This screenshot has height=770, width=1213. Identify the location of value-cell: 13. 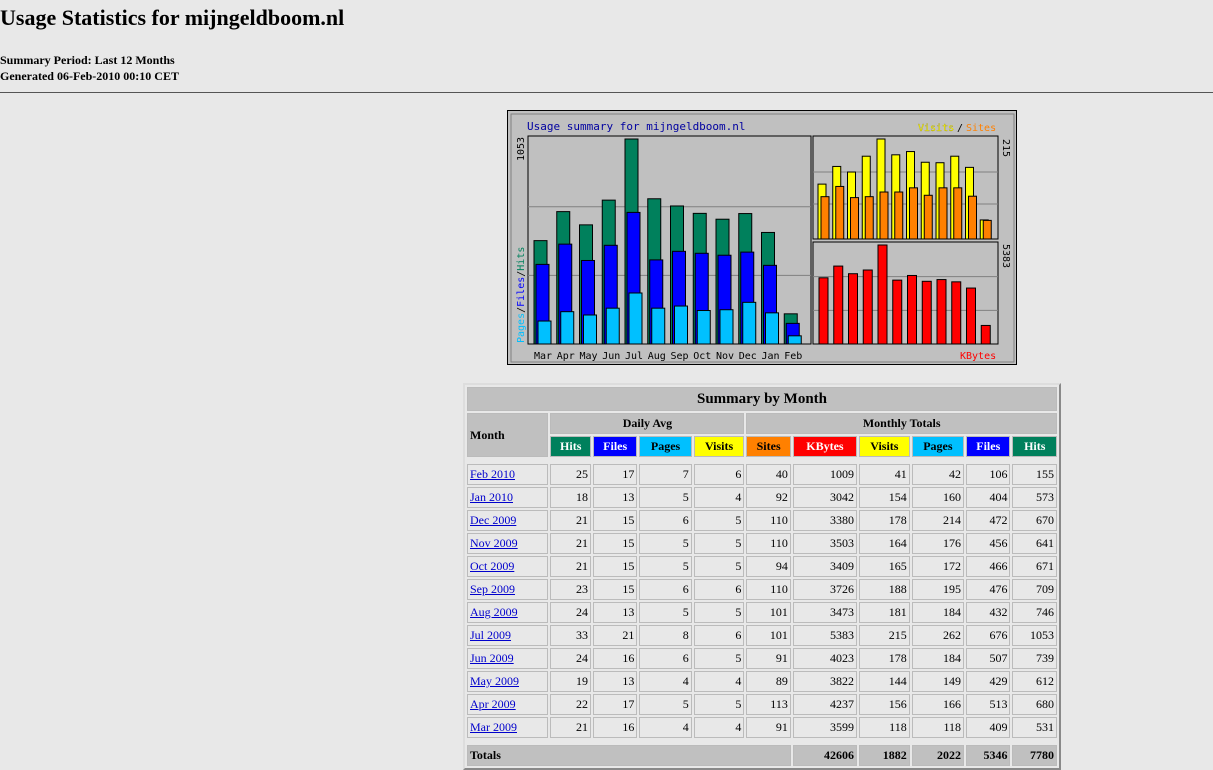
(615, 681).